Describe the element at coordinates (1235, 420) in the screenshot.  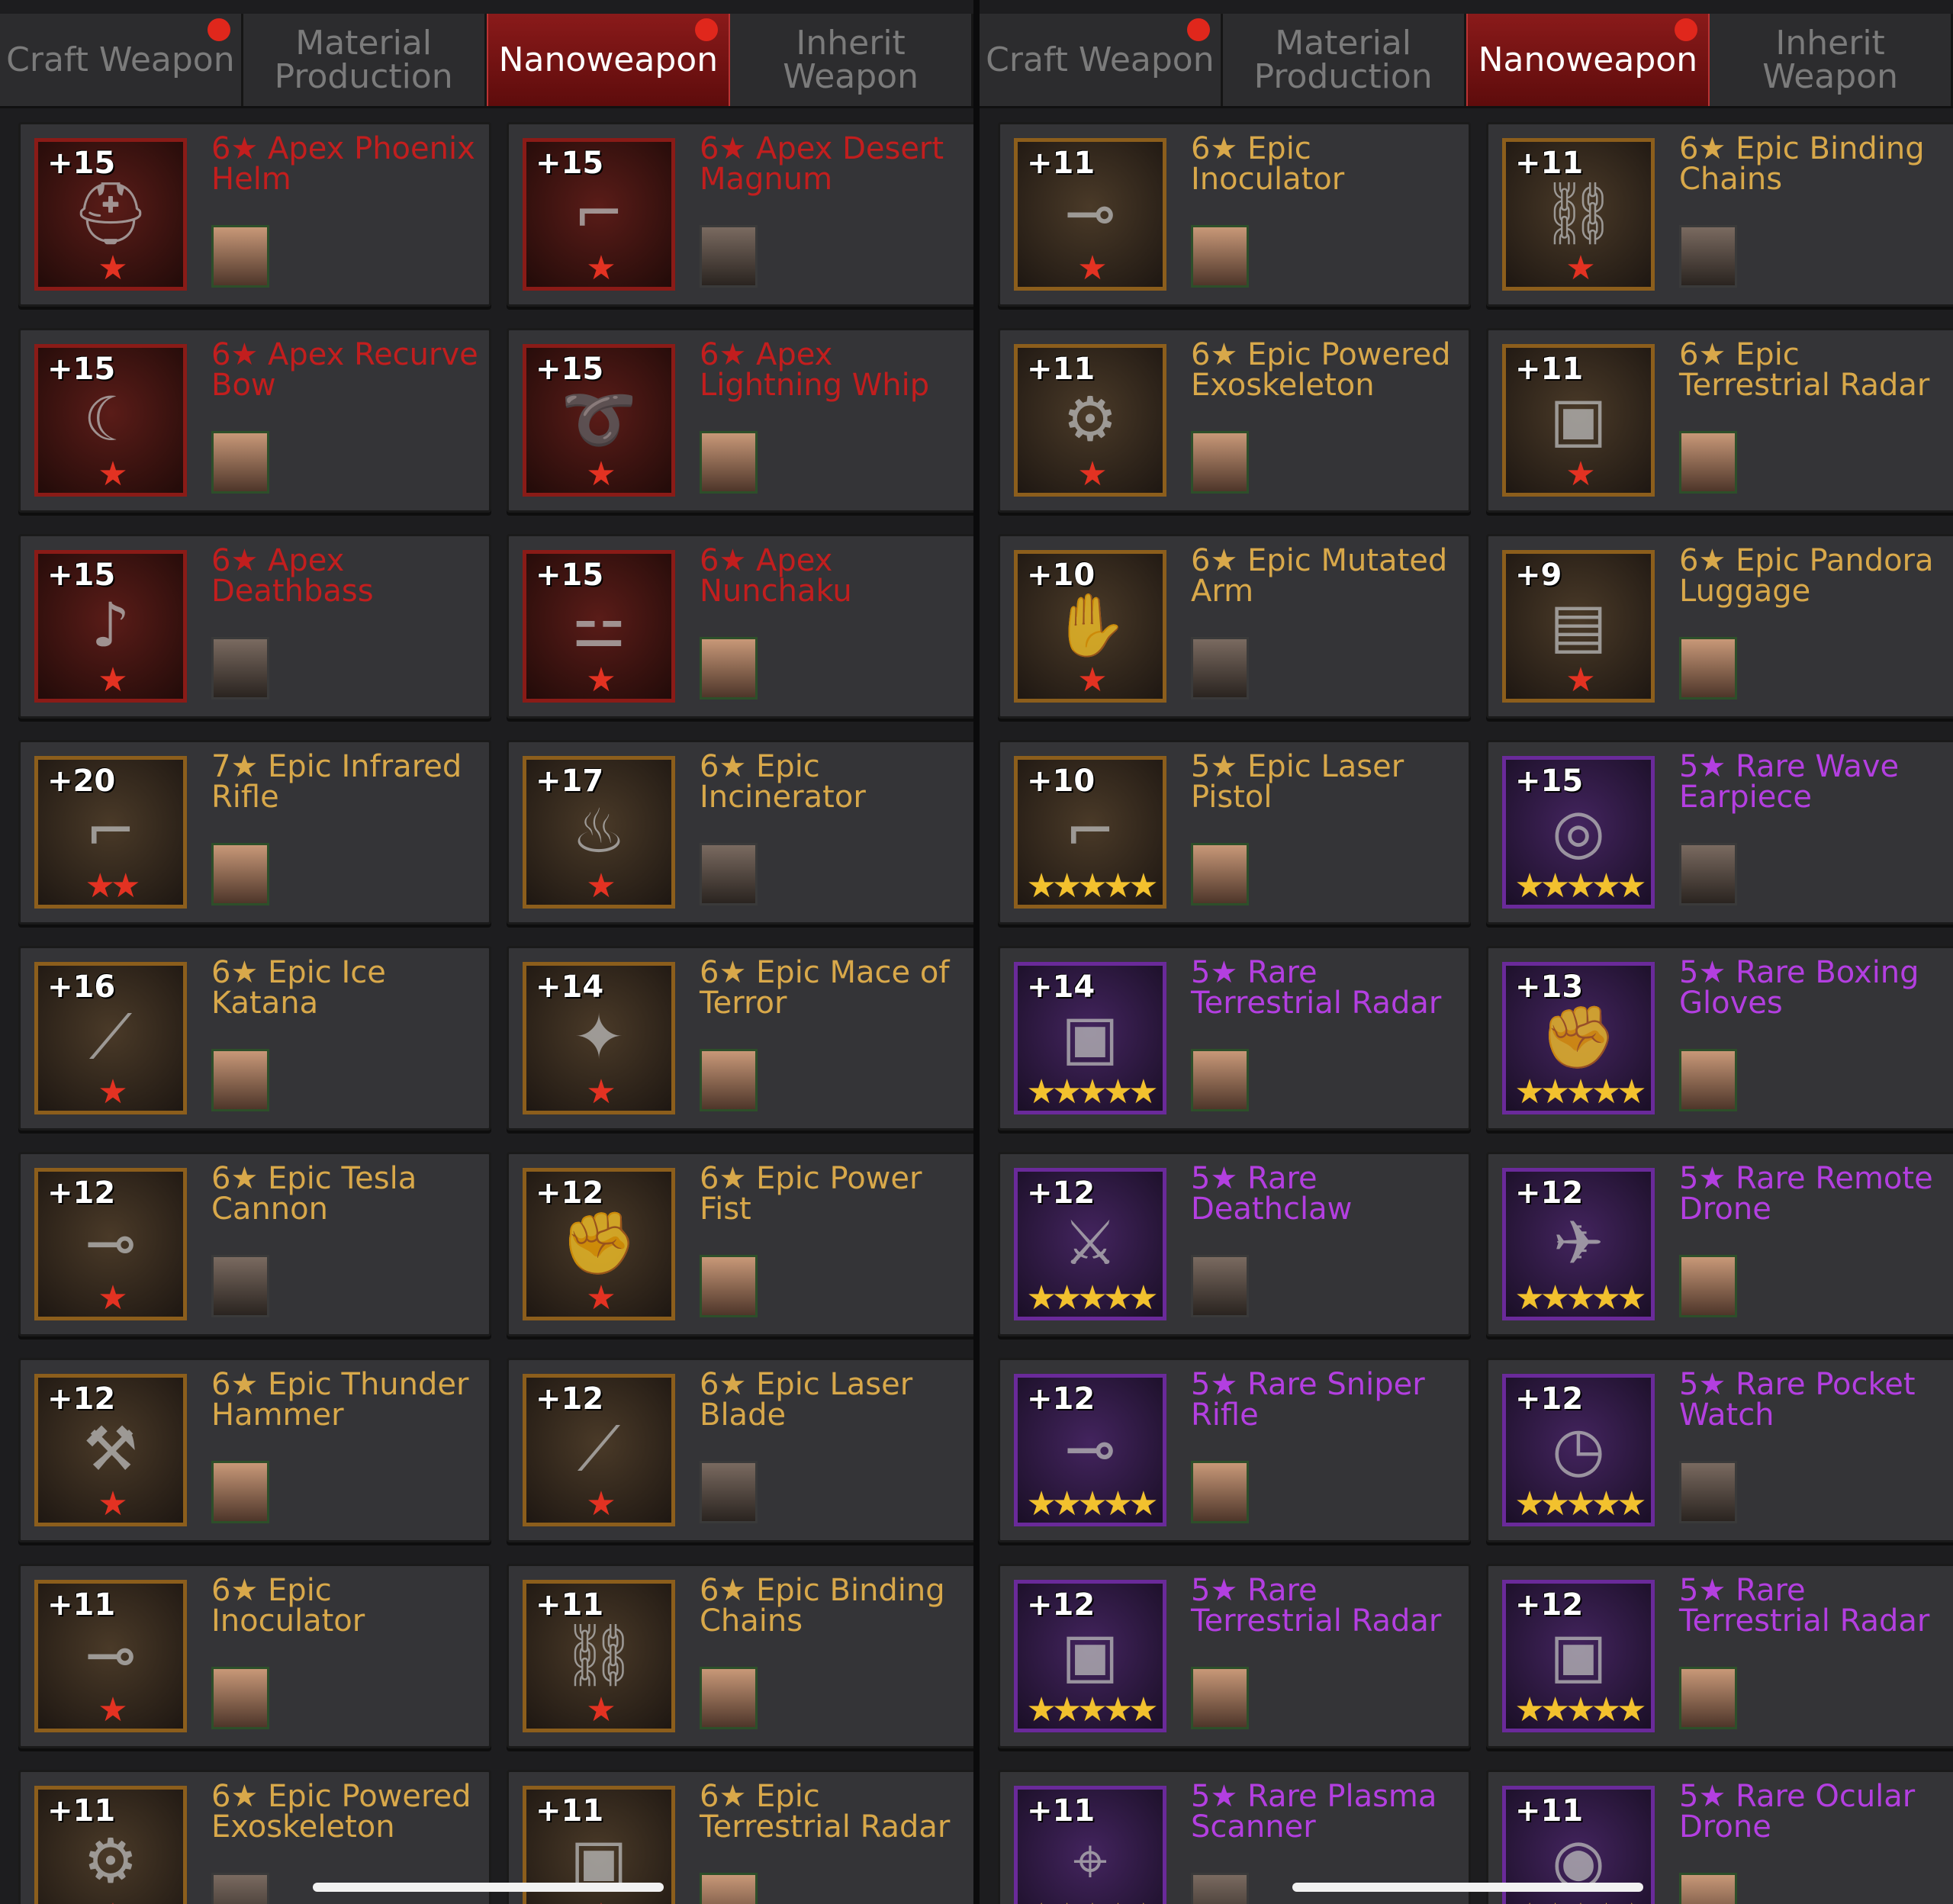
I see `weapon-card: ⚙+11 ★ 6★ Epic Powered Exoskeleton` at that location.